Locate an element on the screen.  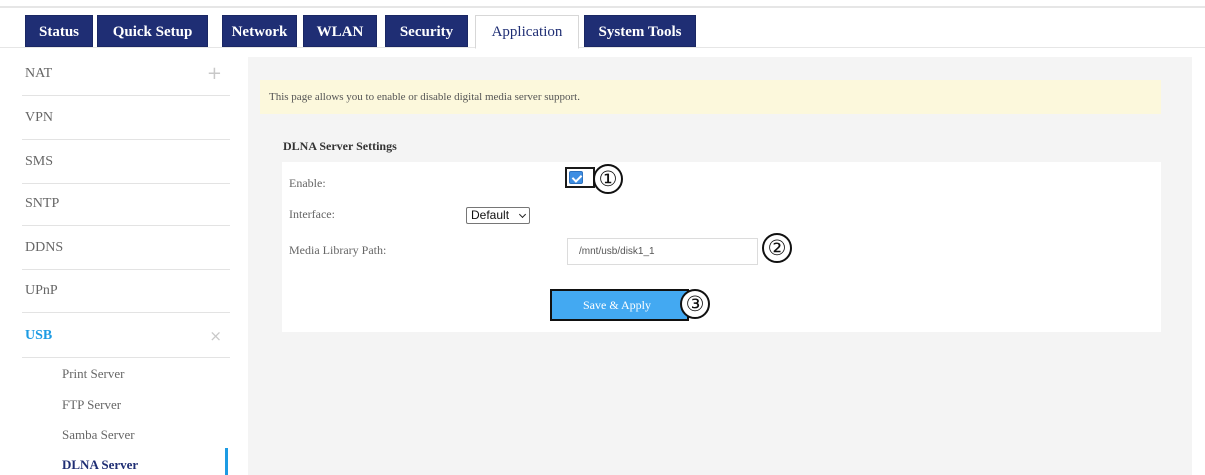
tab-wlan: WLAN is located at coordinates (340, 31).